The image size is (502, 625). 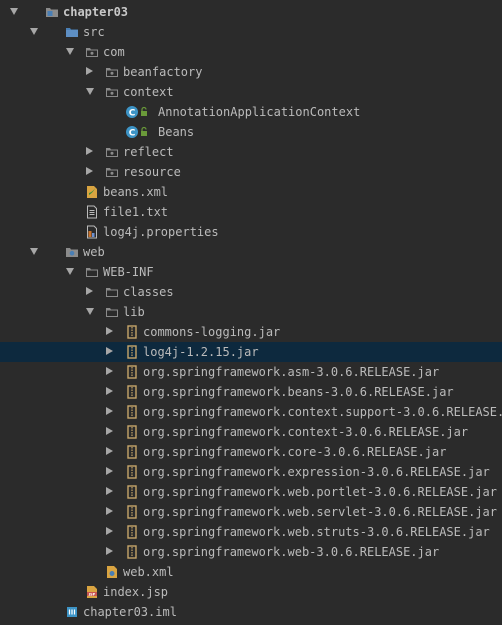 What do you see at coordinates (251, 292) in the screenshot?
I see `tree-row: classes` at bounding box center [251, 292].